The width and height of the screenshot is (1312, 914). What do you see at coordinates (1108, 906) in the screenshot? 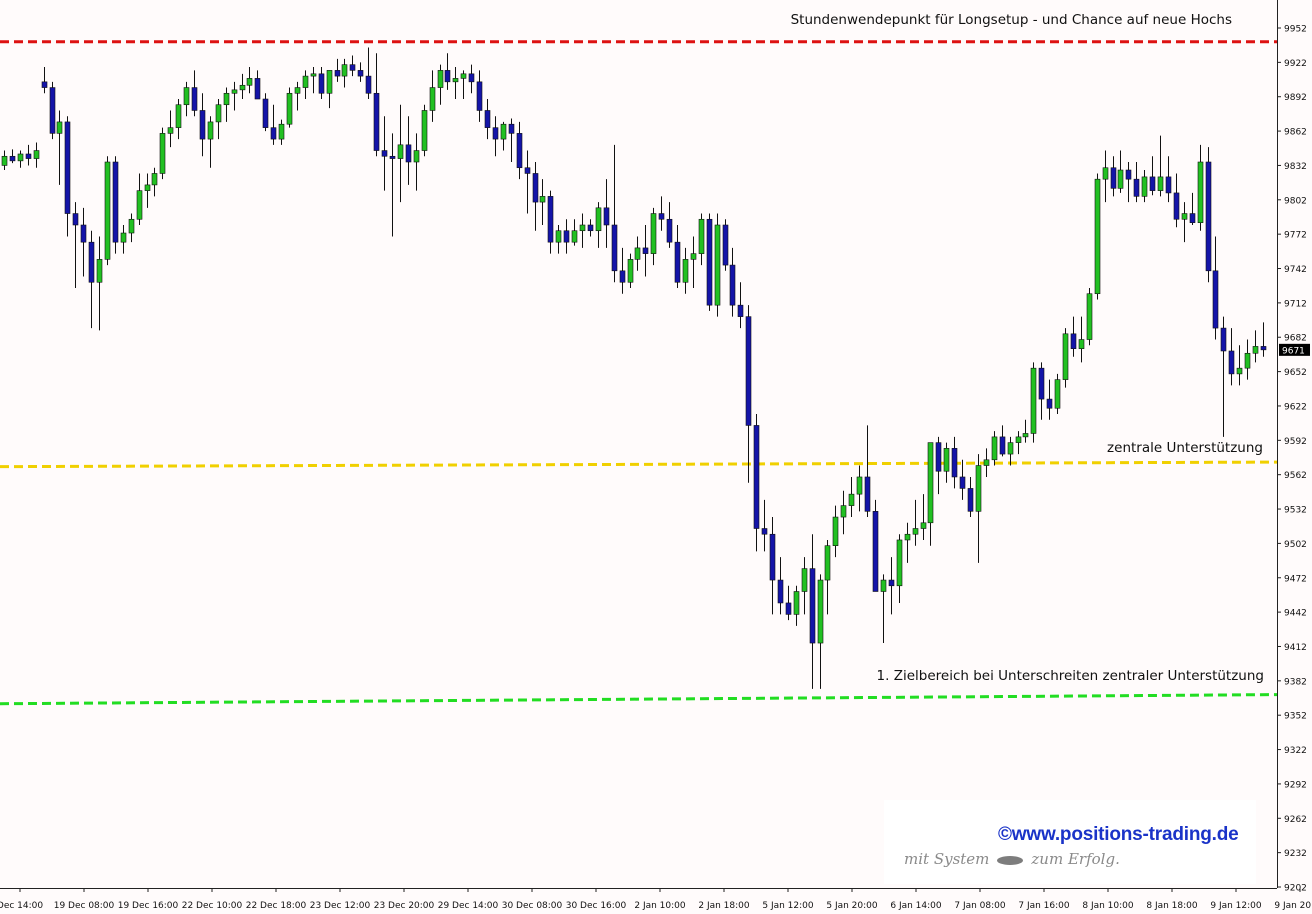
I see `x-tick-label: 8 Jan 10:00` at bounding box center [1108, 906].